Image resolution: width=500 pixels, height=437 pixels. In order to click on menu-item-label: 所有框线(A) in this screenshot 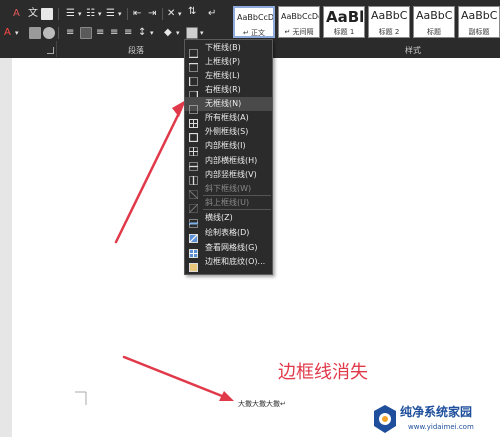, I will do `click(227, 117)`.